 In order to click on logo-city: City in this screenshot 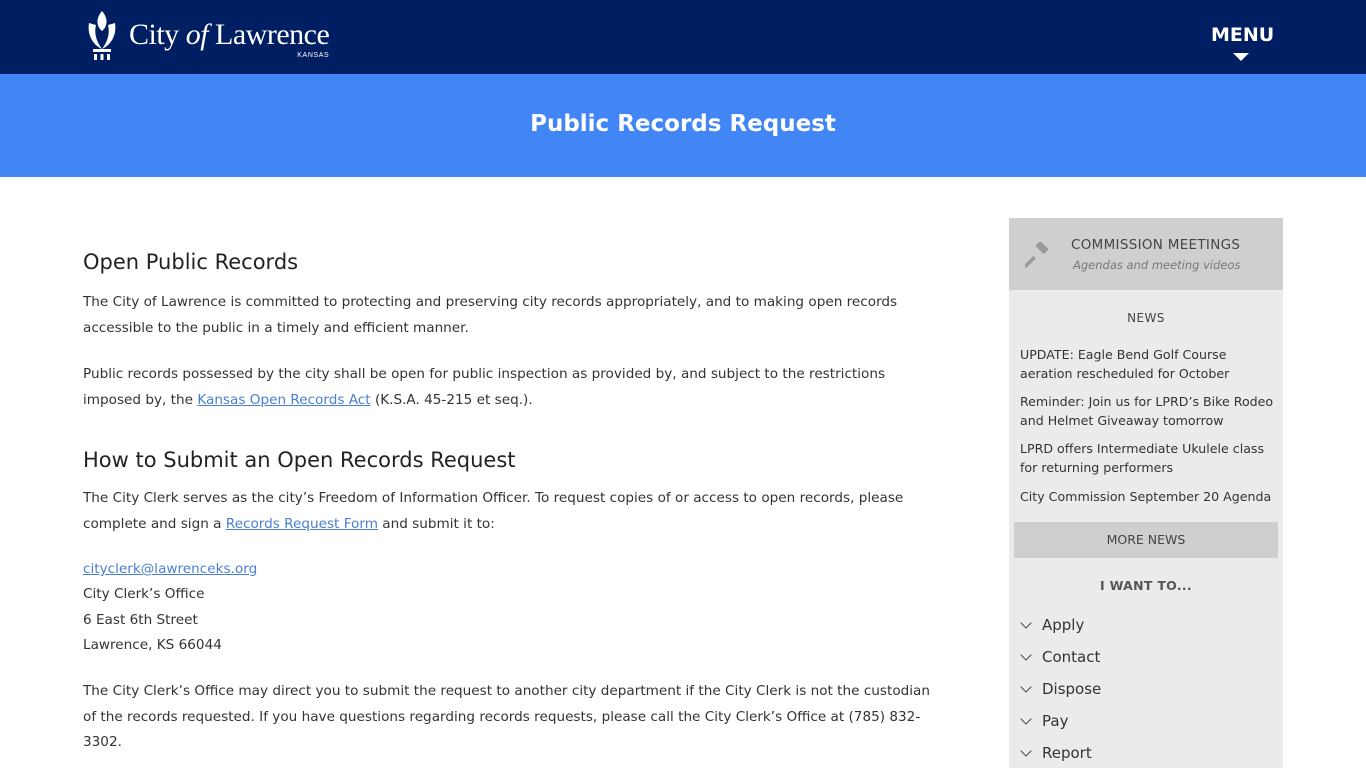, I will do `click(154, 34)`.